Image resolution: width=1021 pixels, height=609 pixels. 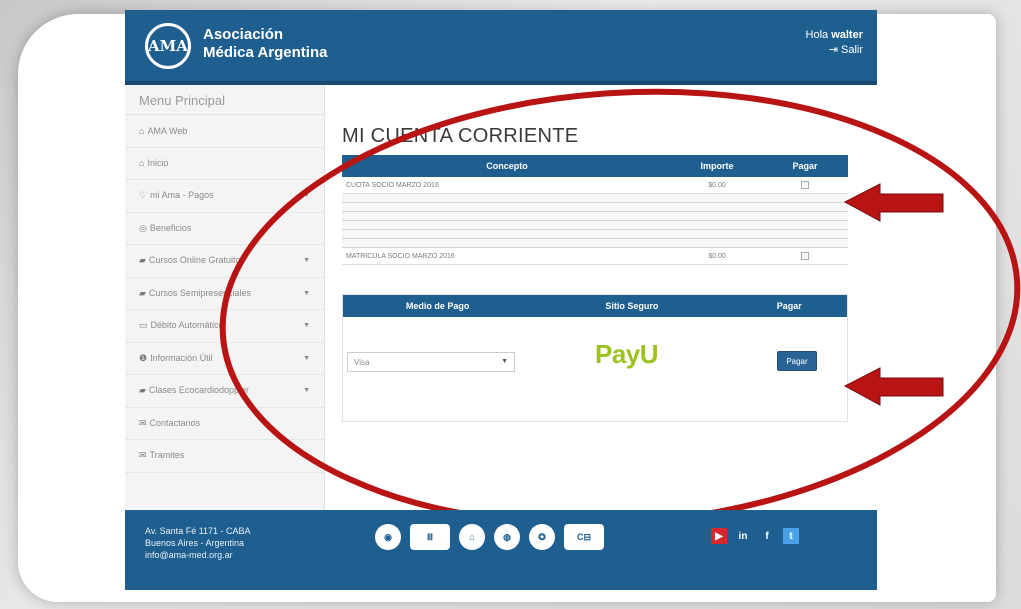 I want to click on sidebar-item-informacion-util: ❶ Información Útil ▼, so click(x=224, y=359).